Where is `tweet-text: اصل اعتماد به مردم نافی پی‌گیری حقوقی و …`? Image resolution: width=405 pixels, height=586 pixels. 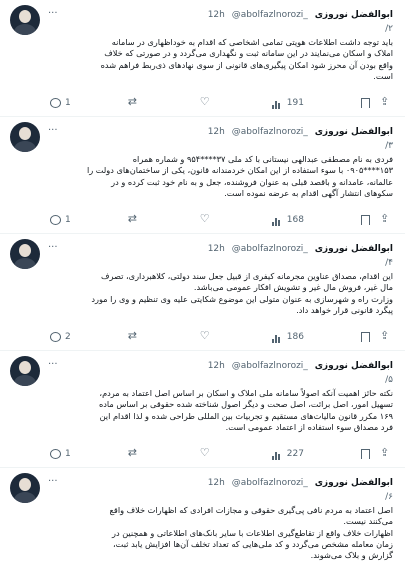
tweet-text: اصل اعتماد به مردم نافی پی‌گیری حقوقی و … is located at coordinates (251, 533).